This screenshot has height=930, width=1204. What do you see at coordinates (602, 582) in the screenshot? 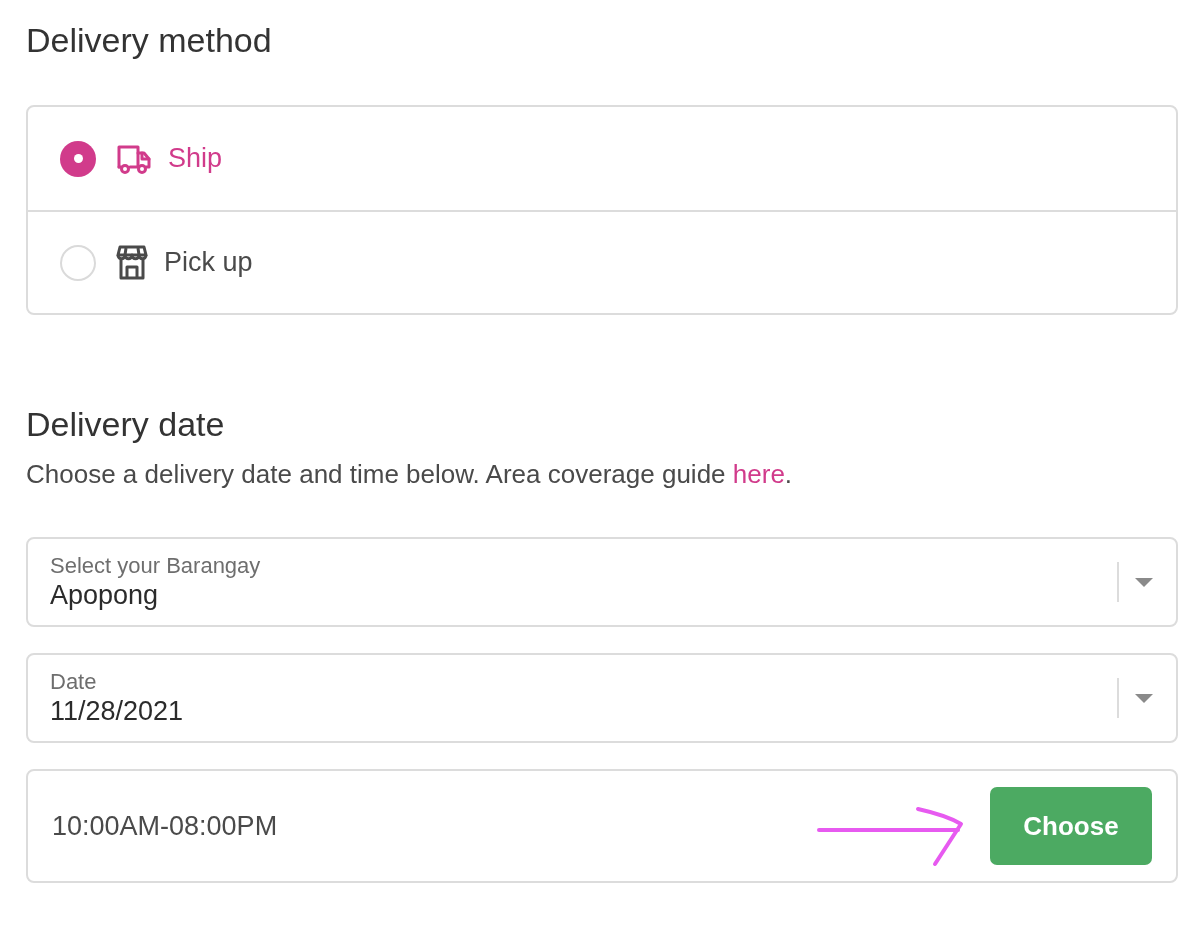
I see `select-field: Select your Barangay Apopong` at bounding box center [602, 582].